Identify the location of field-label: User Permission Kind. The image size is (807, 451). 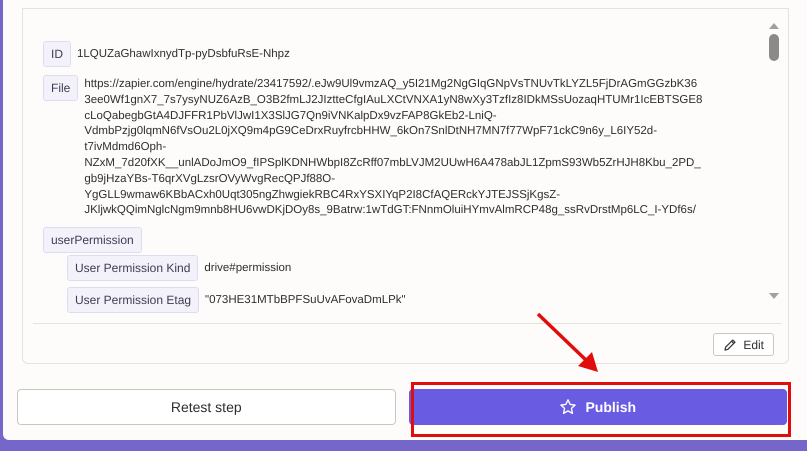
(132, 268).